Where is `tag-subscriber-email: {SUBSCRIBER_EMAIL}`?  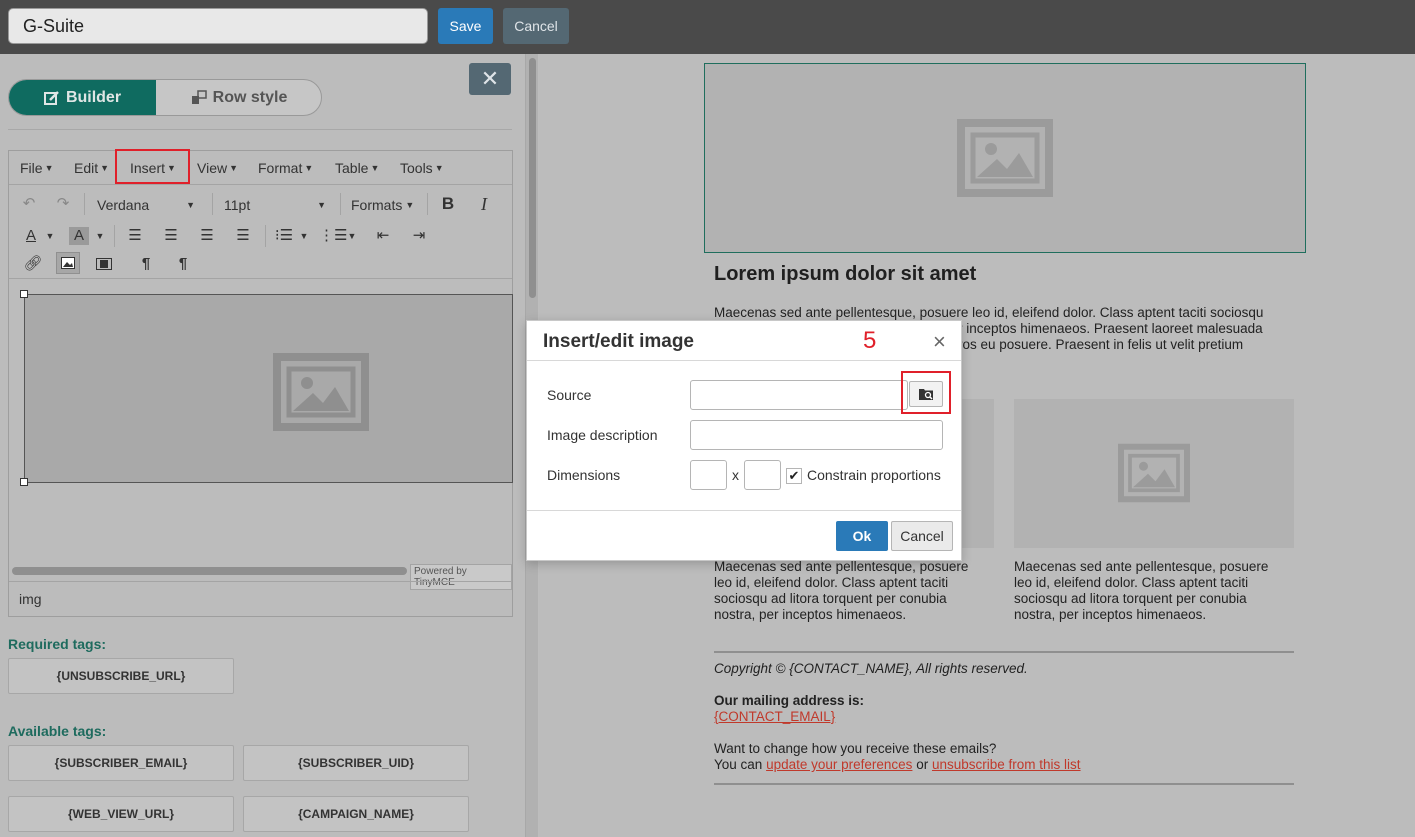 tag-subscriber-email: {SUBSCRIBER_EMAIL} is located at coordinates (121, 763).